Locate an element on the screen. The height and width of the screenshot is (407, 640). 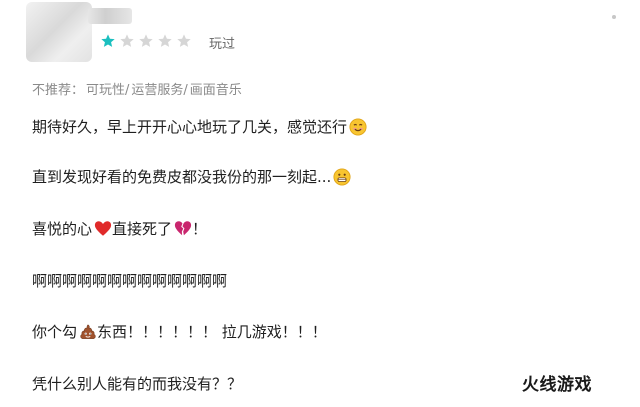
review-text: 啊啊啊啊啊啊啊啊啊啊啊啊啊 is located at coordinates (130, 281).